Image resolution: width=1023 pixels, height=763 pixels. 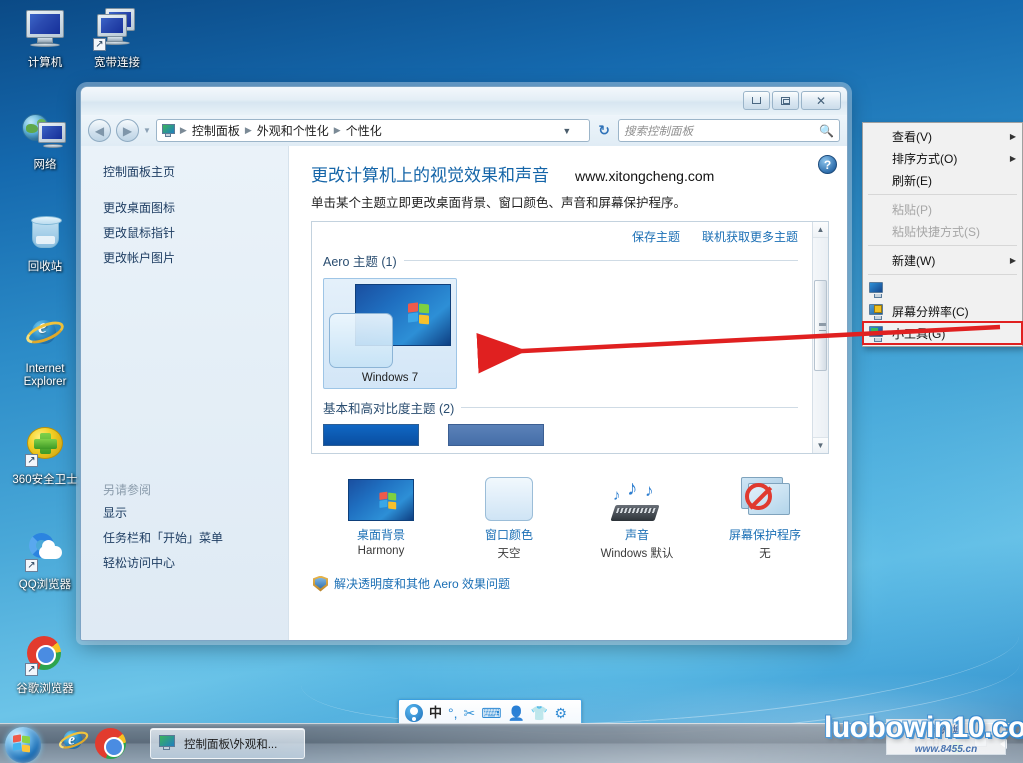 What do you see at coordinates (509, 515) in the screenshot?
I see `setting-window-color: 窗口颜色 天空` at bounding box center [509, 515].